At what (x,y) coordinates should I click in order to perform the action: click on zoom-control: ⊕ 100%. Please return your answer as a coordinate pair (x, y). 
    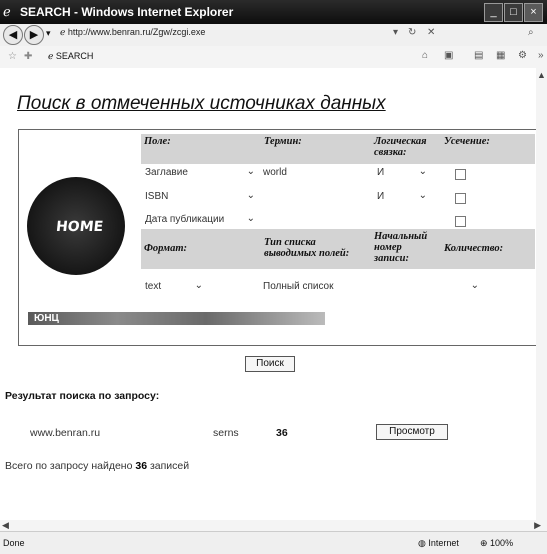
    Looking at the image, I should click on (496, 543).